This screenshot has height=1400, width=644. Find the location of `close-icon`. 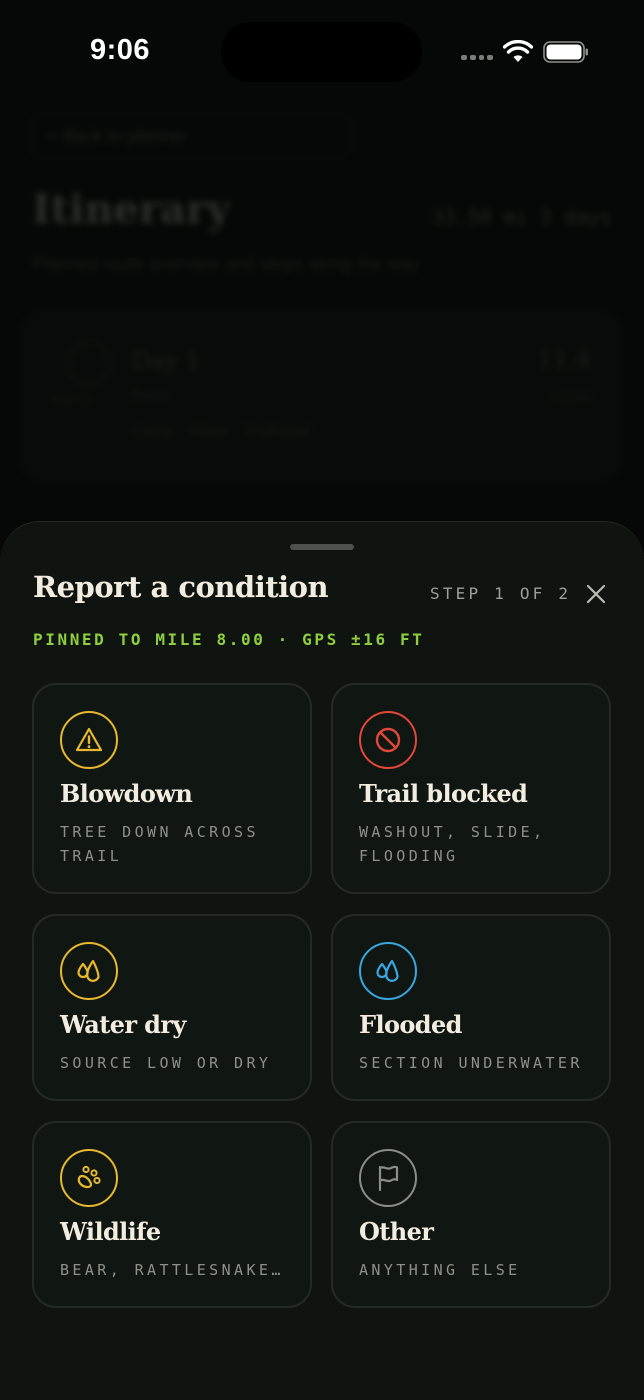

close-icon is located at coordinates (596, 594).